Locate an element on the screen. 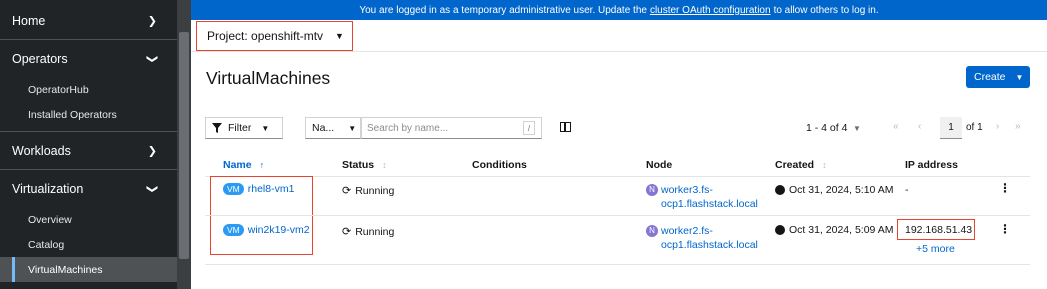  column-header-node: Node is located at coordinates (659, 165).